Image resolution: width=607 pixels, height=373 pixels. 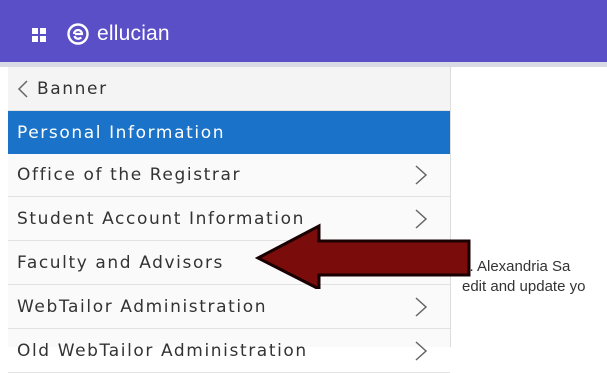 I want to click on red-arrow-icon, so click(x=363, y=256).